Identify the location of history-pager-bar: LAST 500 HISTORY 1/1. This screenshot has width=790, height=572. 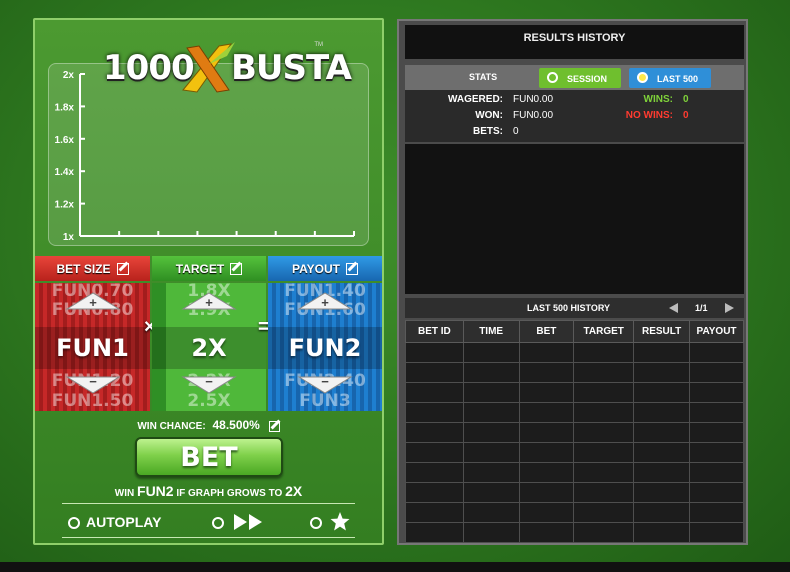
(574, 308).